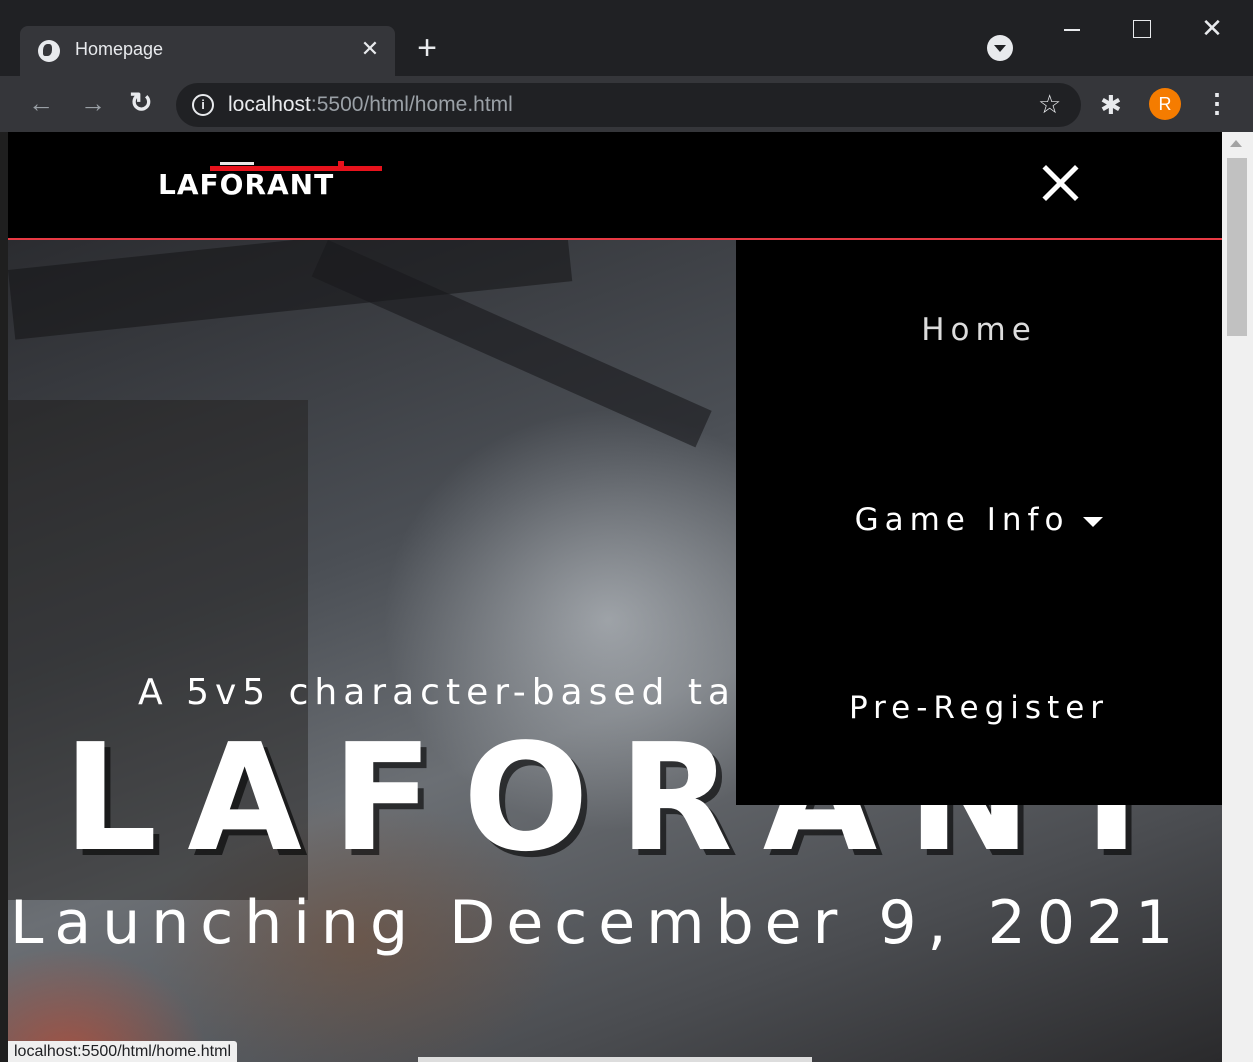 This screenshot has height=1062, width=1253. What do you see at coordinates (615, 1059) in the screenshot?
I see `horizontal-scroll-indicator` at bounding box center [615, 1059].